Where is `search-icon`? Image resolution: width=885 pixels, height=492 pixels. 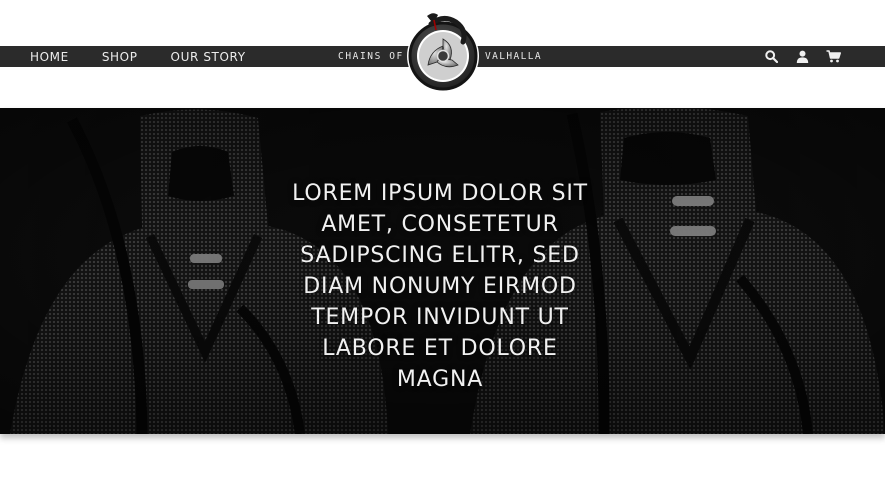 search-icon is located at coordinates (771, 57).